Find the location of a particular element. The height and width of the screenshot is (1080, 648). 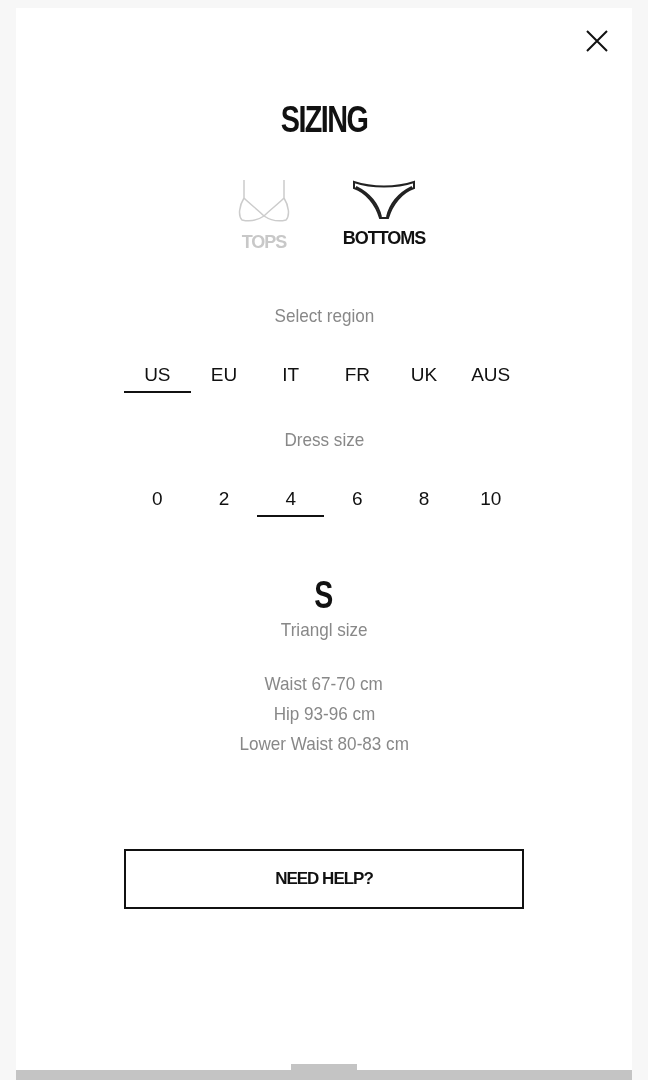

region-option: AUS is located at coordinates (491, 376).